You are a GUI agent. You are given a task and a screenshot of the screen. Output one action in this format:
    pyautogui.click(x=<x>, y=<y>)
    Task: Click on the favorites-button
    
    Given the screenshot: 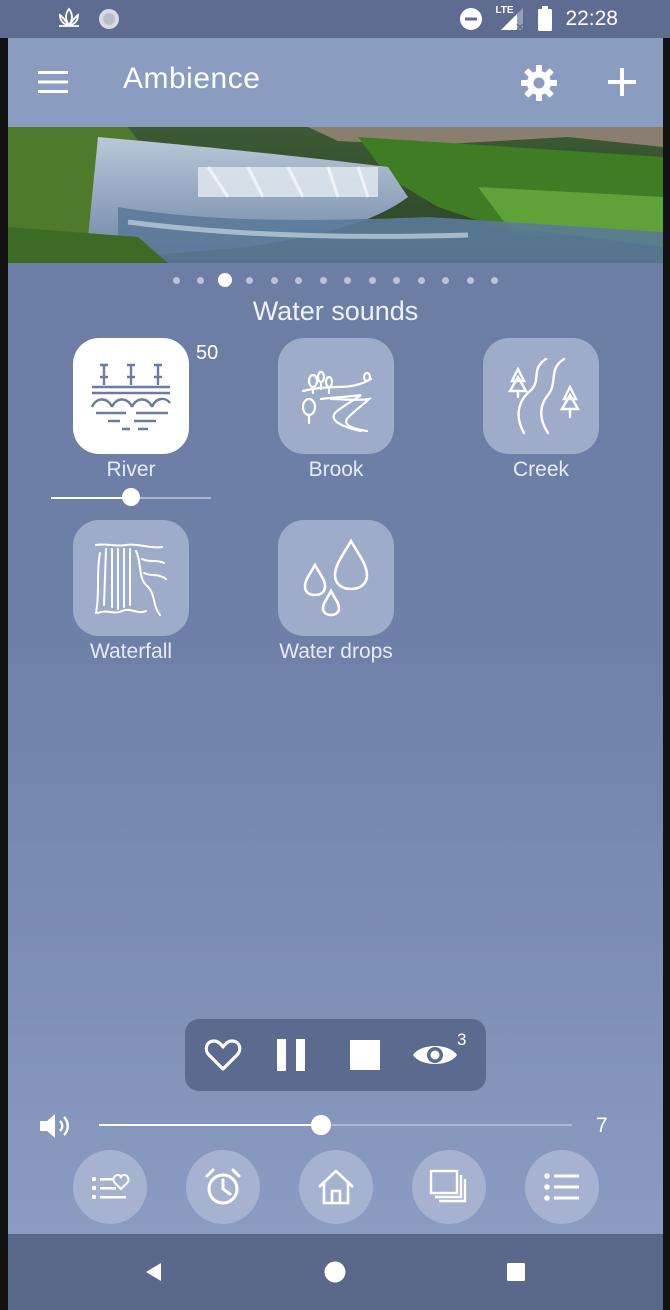 What is the action you would take?
    pyautogui.click(x=110, y=1187)
    